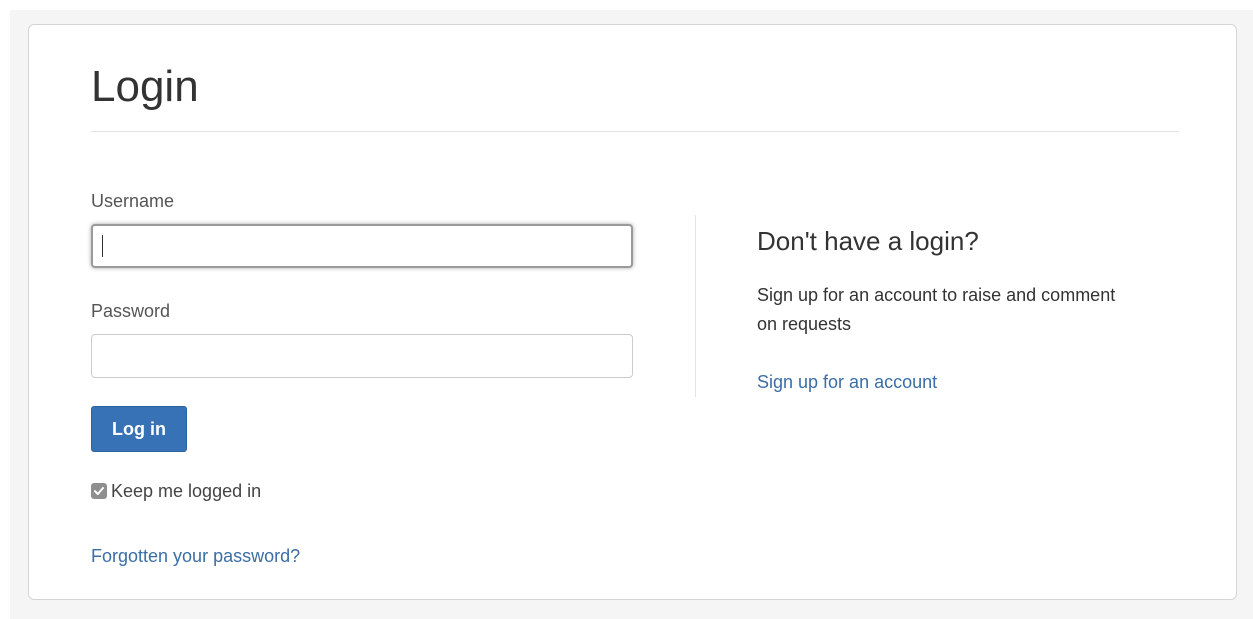 This screenshot has width=1253, height=619. I want to click on text-cursor, so click(102, 246).